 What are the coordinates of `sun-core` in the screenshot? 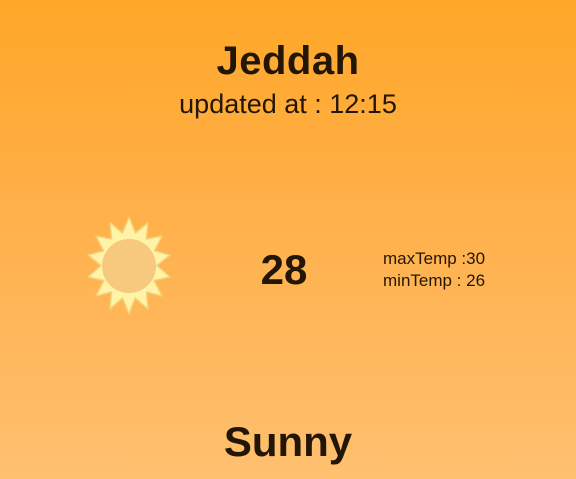 It's located at (129, 266).